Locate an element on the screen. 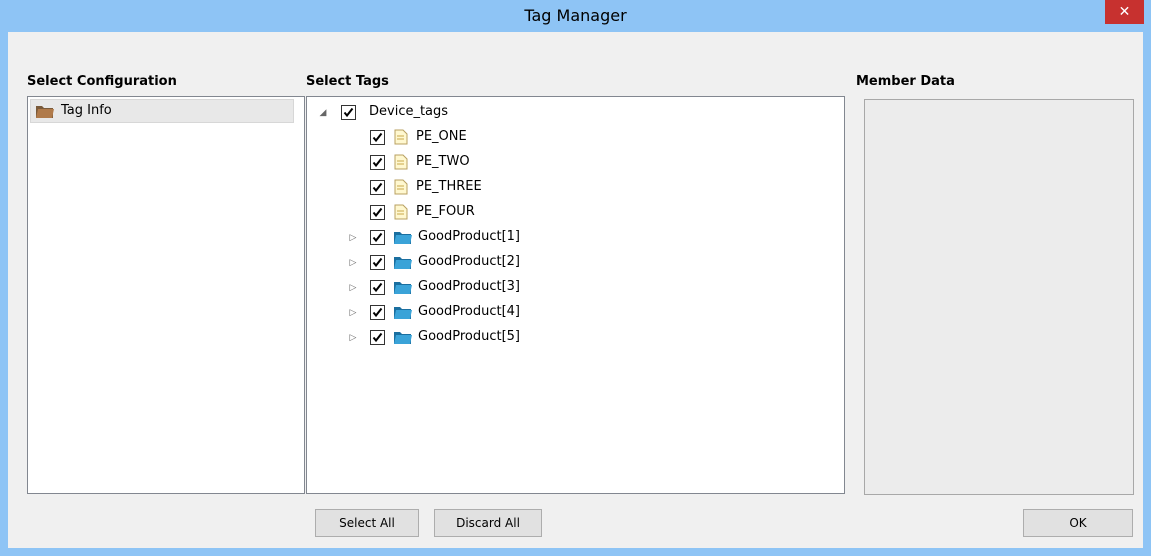 The image size is (1151, 556). tree-node-label: GoodProduct[5] is located at coordinates (469, 336).